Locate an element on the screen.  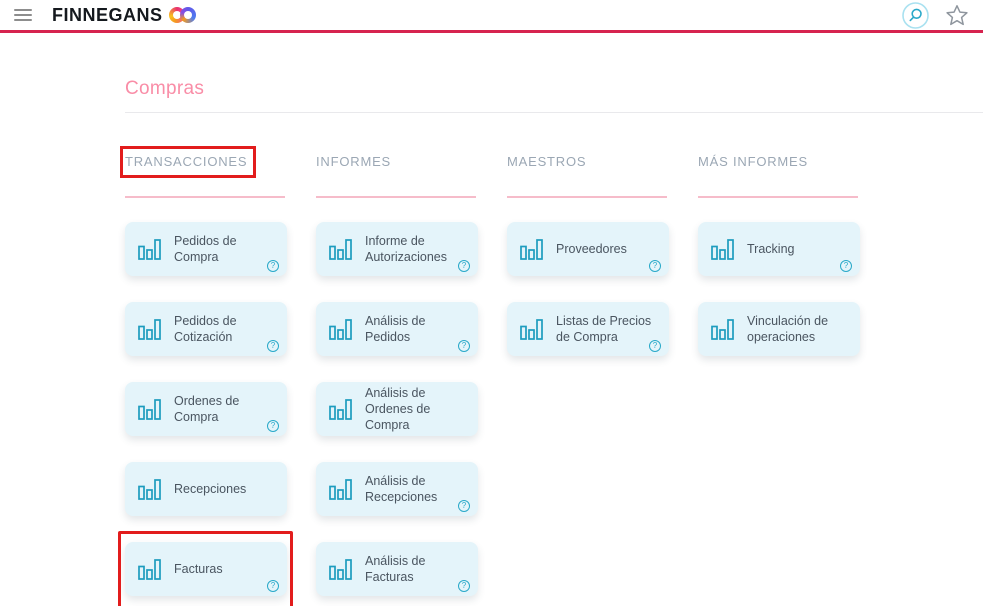
card-label: Listas de Precios de Compra is located at coordinates (604, 328).